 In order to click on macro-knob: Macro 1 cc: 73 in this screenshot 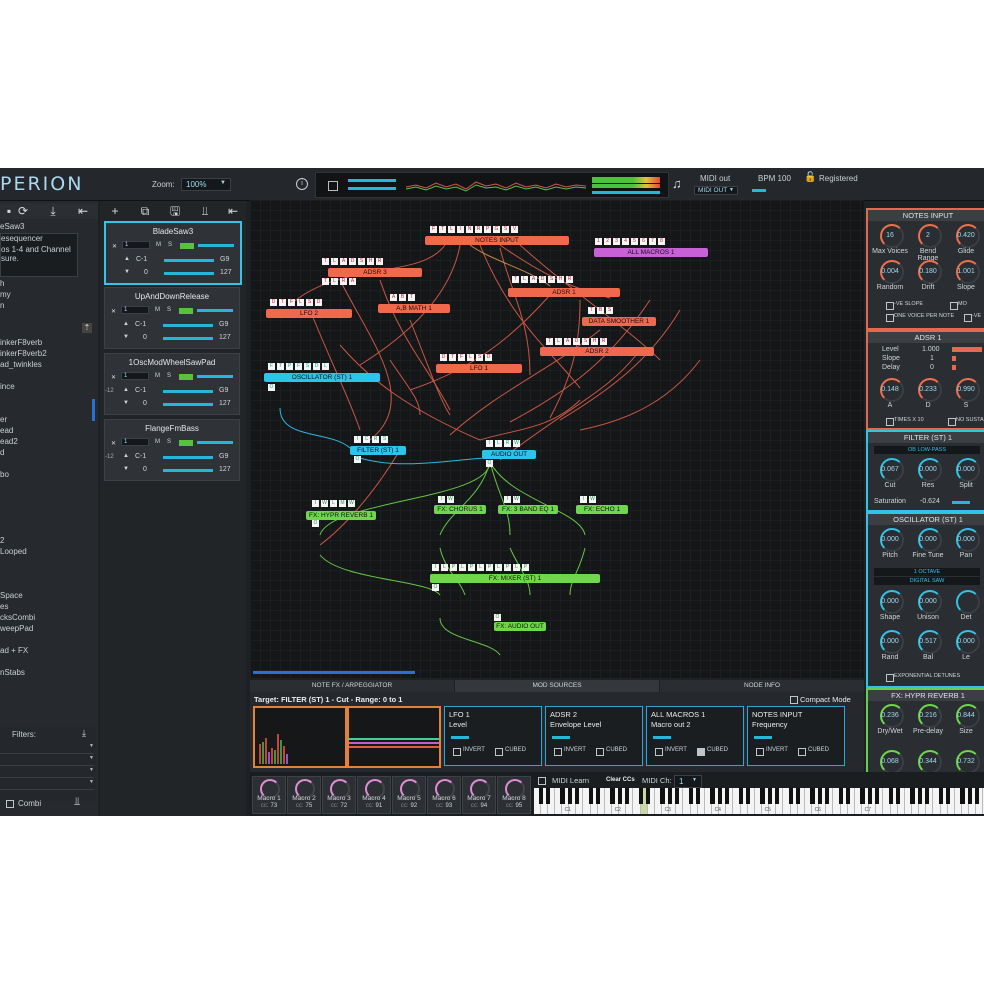, I will do `click(269, 795)`.